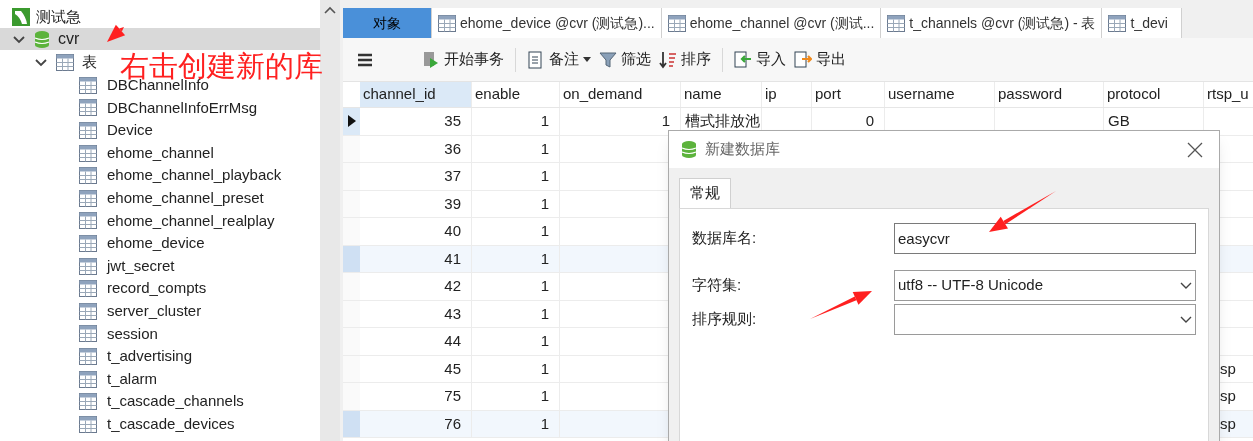 This screenshot has width=1253, height=441. I want to click on dropdown: utf8 -- UTF-8 Unicode, so click(1045, 285).